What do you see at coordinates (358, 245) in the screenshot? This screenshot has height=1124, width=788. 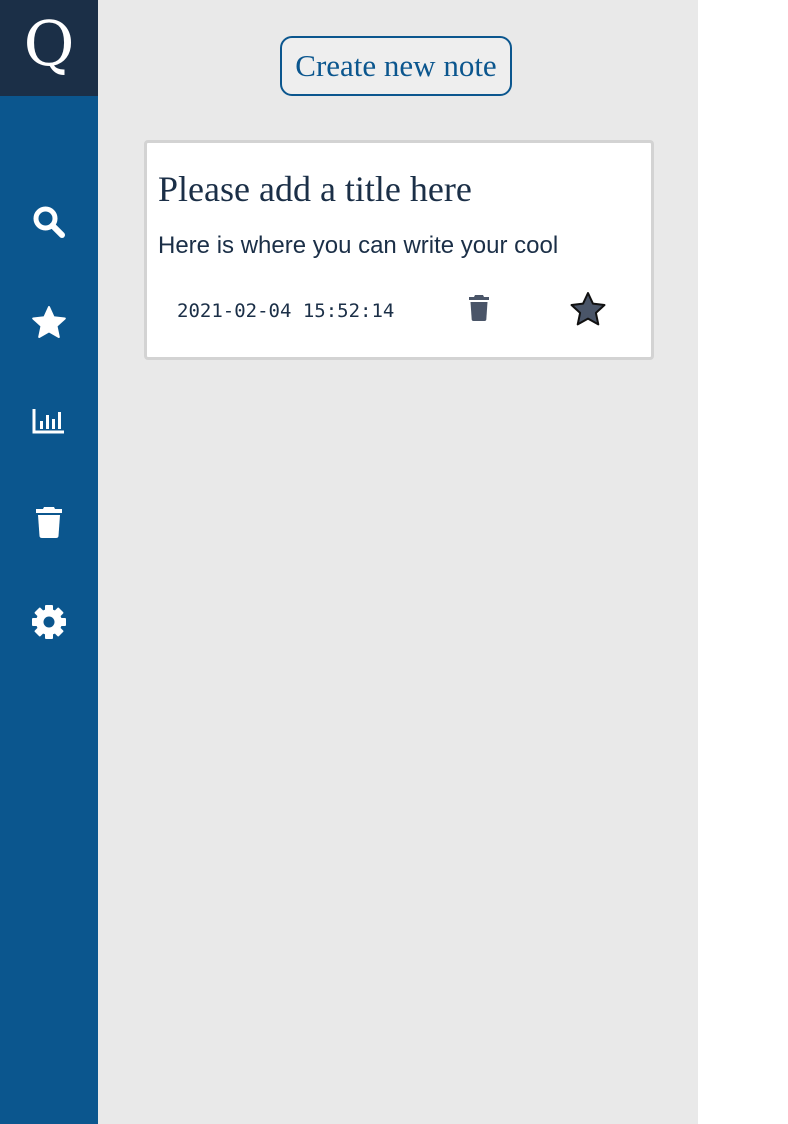 I see `note-body: Here is where you can write your cool` at bounding box center [358, 245].